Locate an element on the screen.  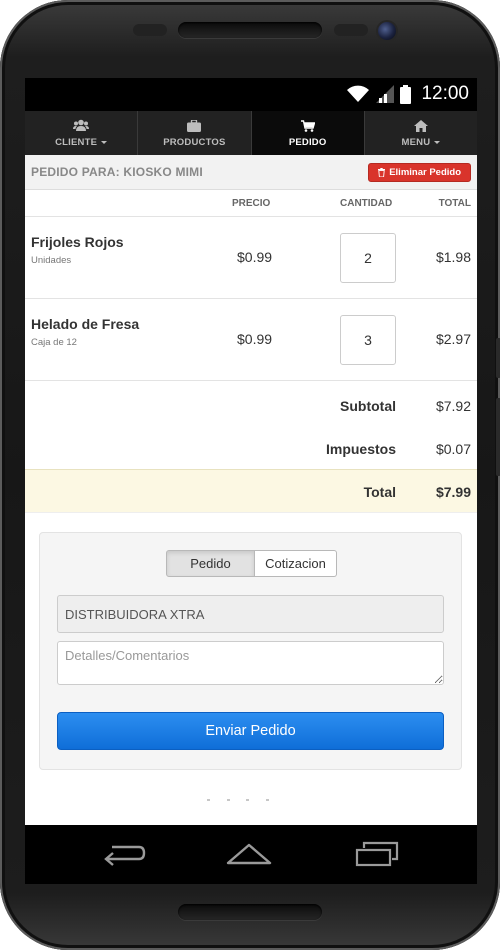
order-type-cotizacion-button: Cotizacion is located at coordinates (296, 563).